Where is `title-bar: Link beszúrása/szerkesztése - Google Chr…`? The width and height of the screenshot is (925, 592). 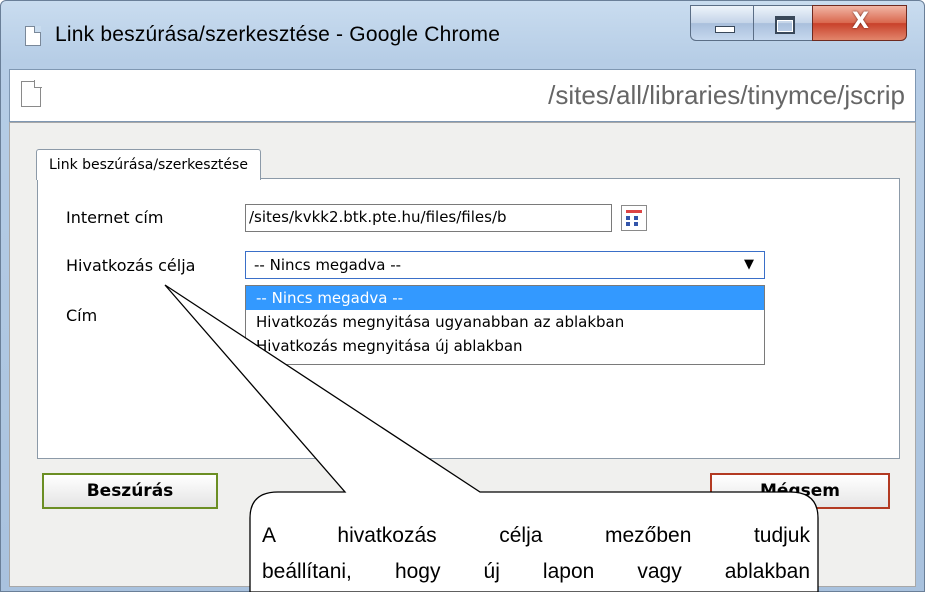
title-bar: Link beszúrása/szerkesztése - Google Chr… is located at coordinates (462, 34).